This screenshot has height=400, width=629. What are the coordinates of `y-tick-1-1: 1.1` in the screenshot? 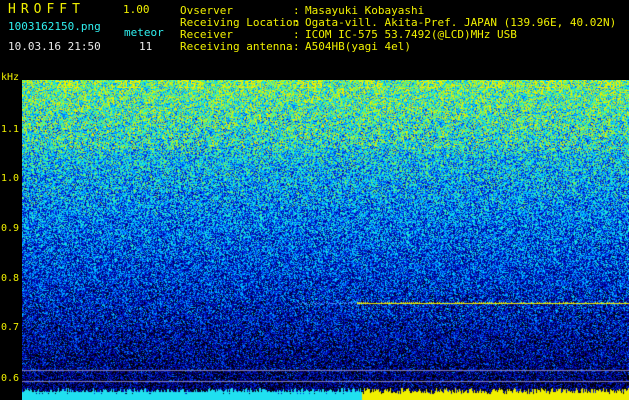 It's located at (10, 129).